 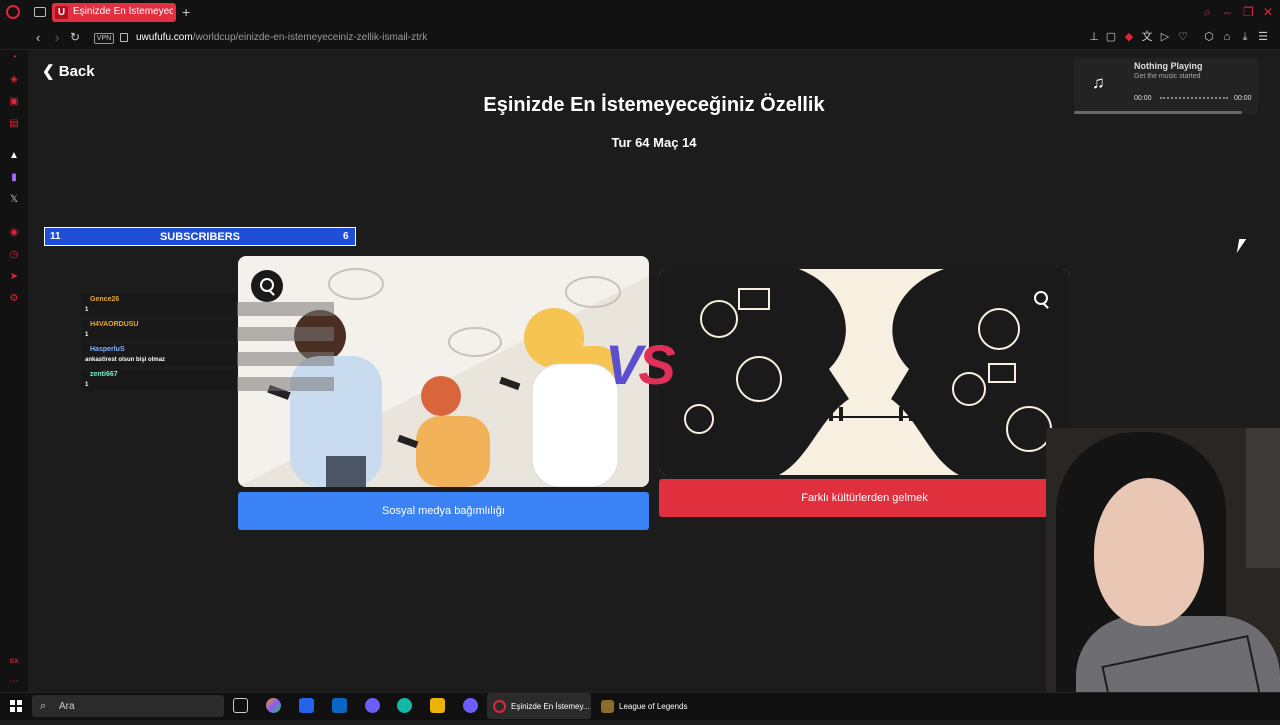 What do you see at coordinates (1149, 552) in the screenshot?
I see `webcam-face` at bounding box center [1149, 552].